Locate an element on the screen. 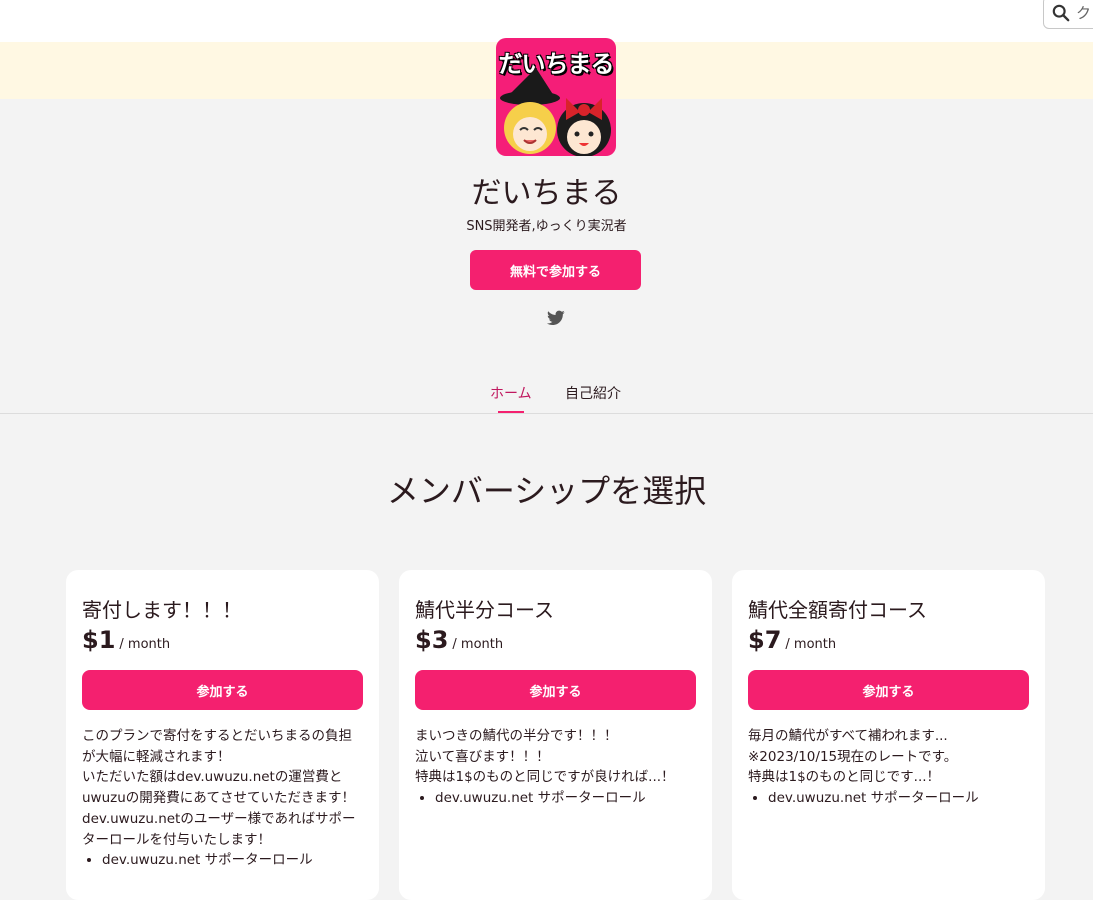 Image resolution: width=1093 pixels, height=900 pixels. plan-description-line: 特典は1$のものと同じですが良ければ...！ is located at coordinates (545, 777).